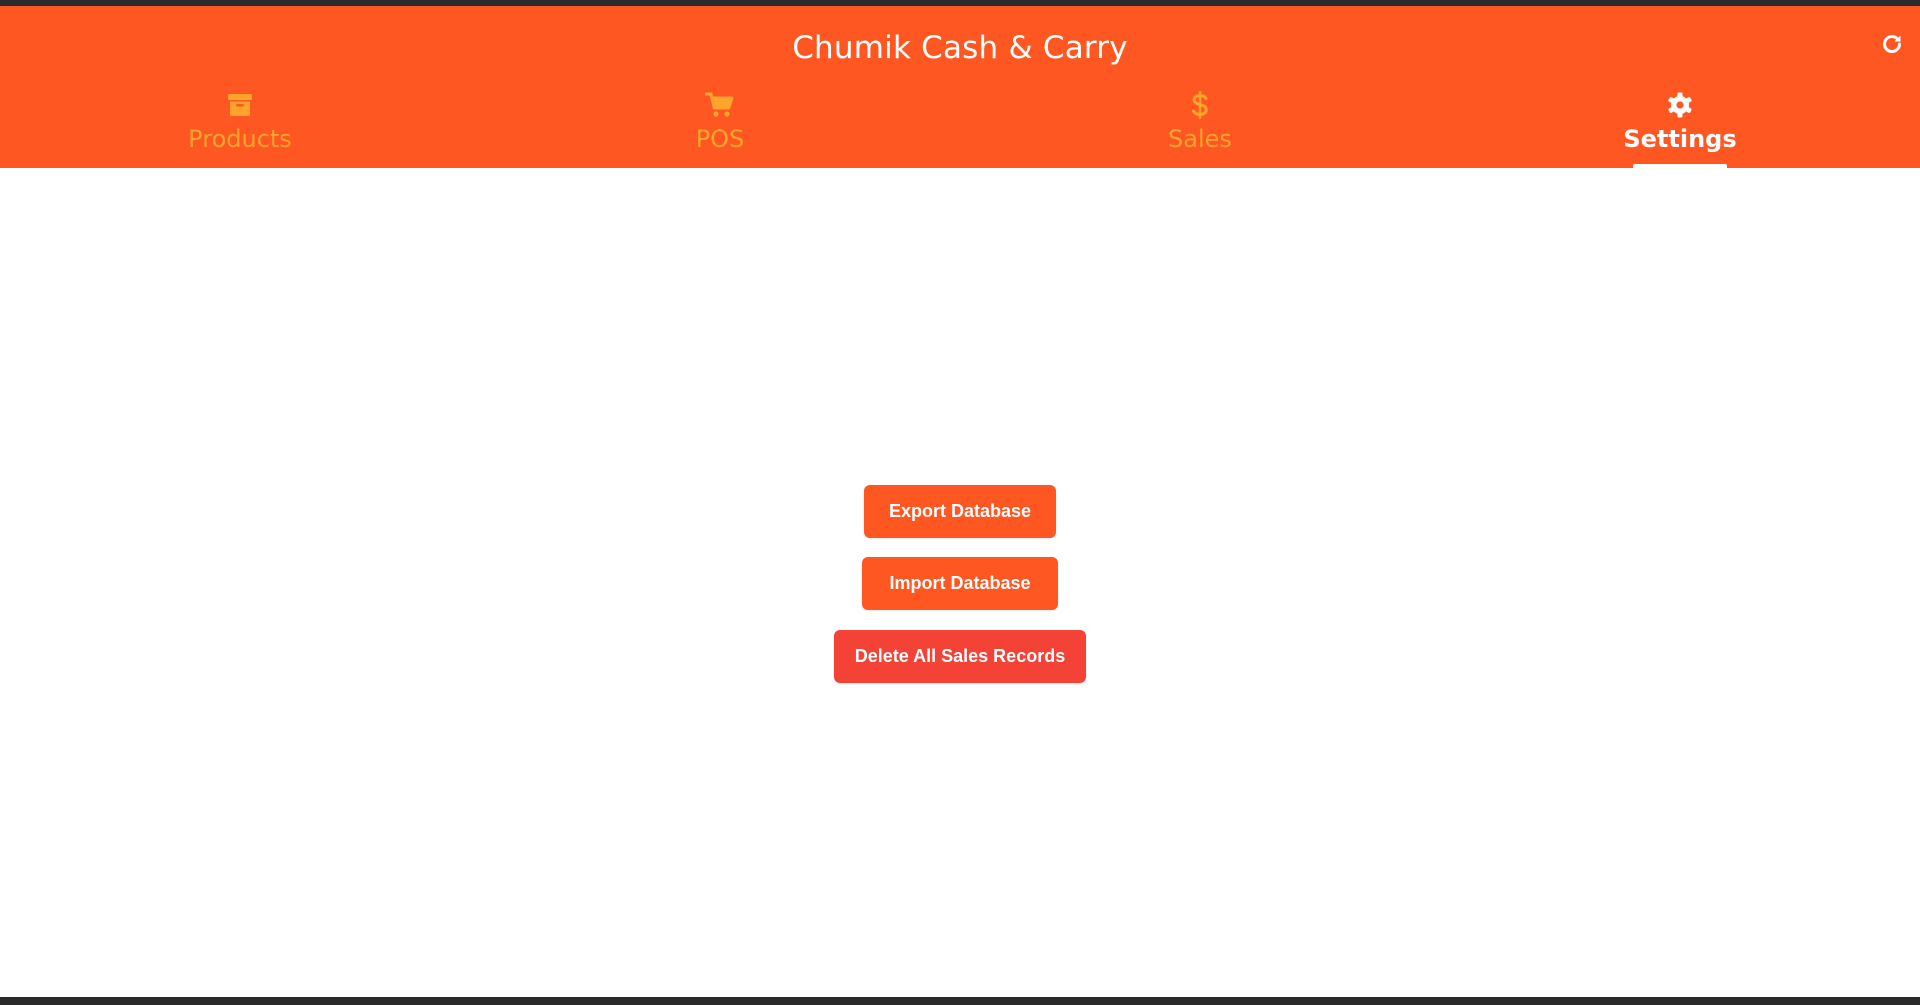 This screenshot has width=1920, height=1005. What do you see at coordinates (720, 139) in the screenshot?
I see `tab-pos-label: POS` at bounding box center [720, 139].